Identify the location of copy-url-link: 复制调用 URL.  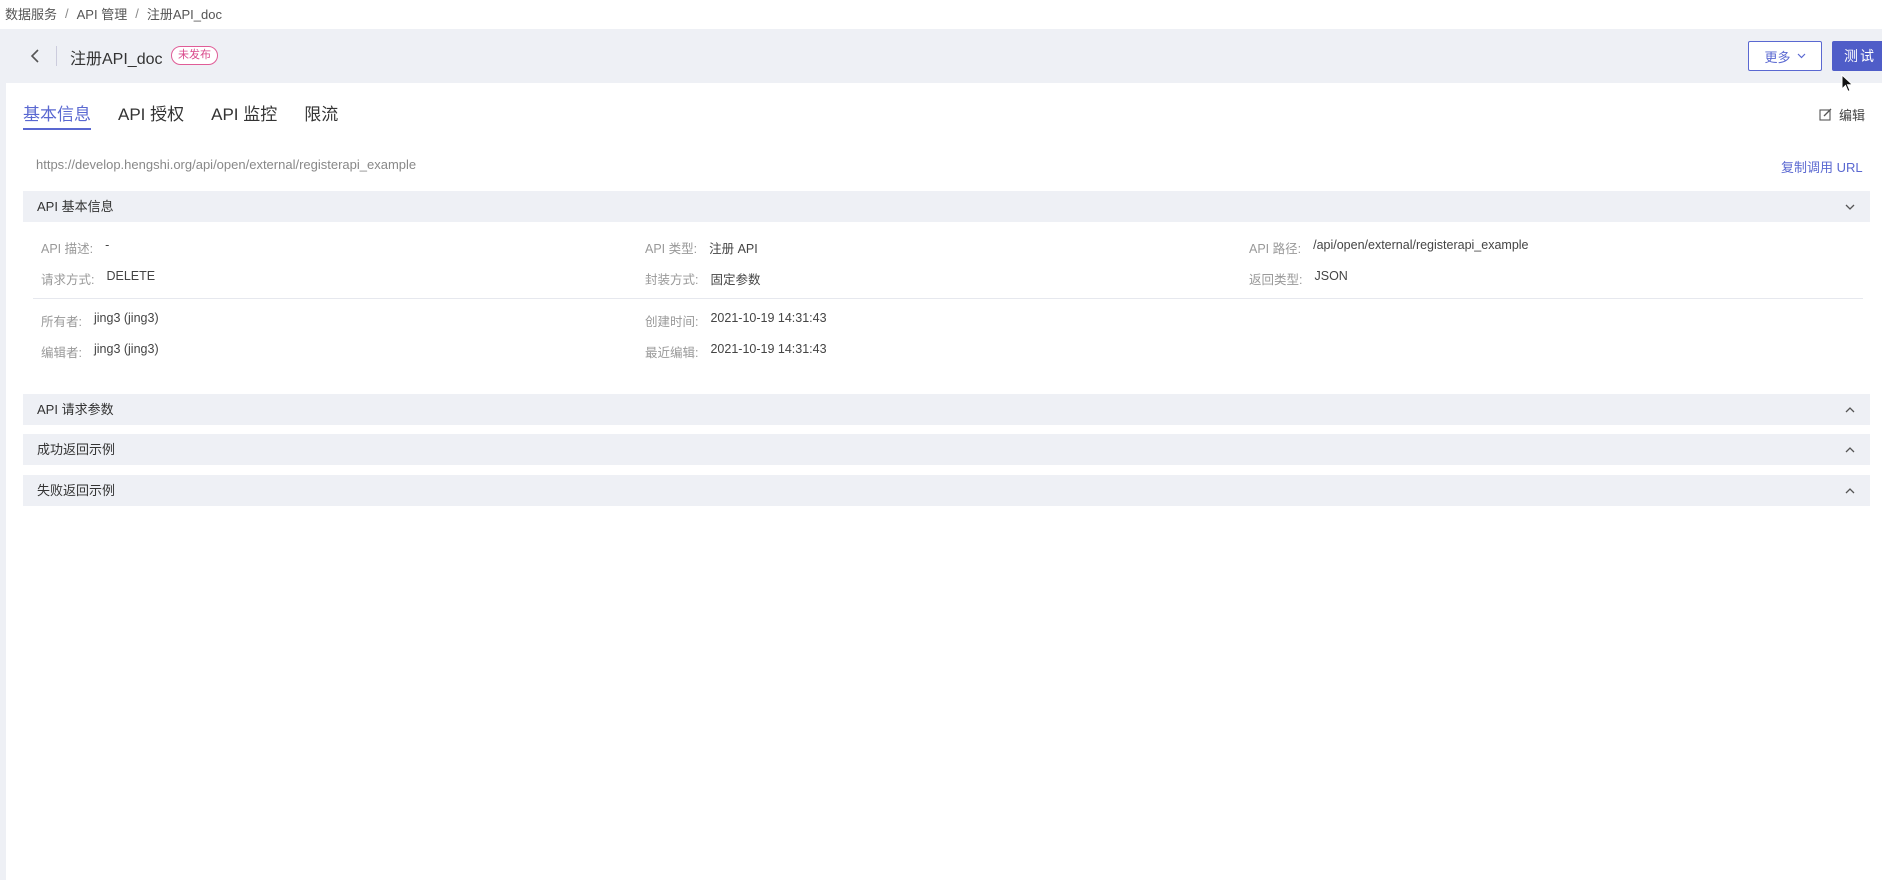
(1822, 166).